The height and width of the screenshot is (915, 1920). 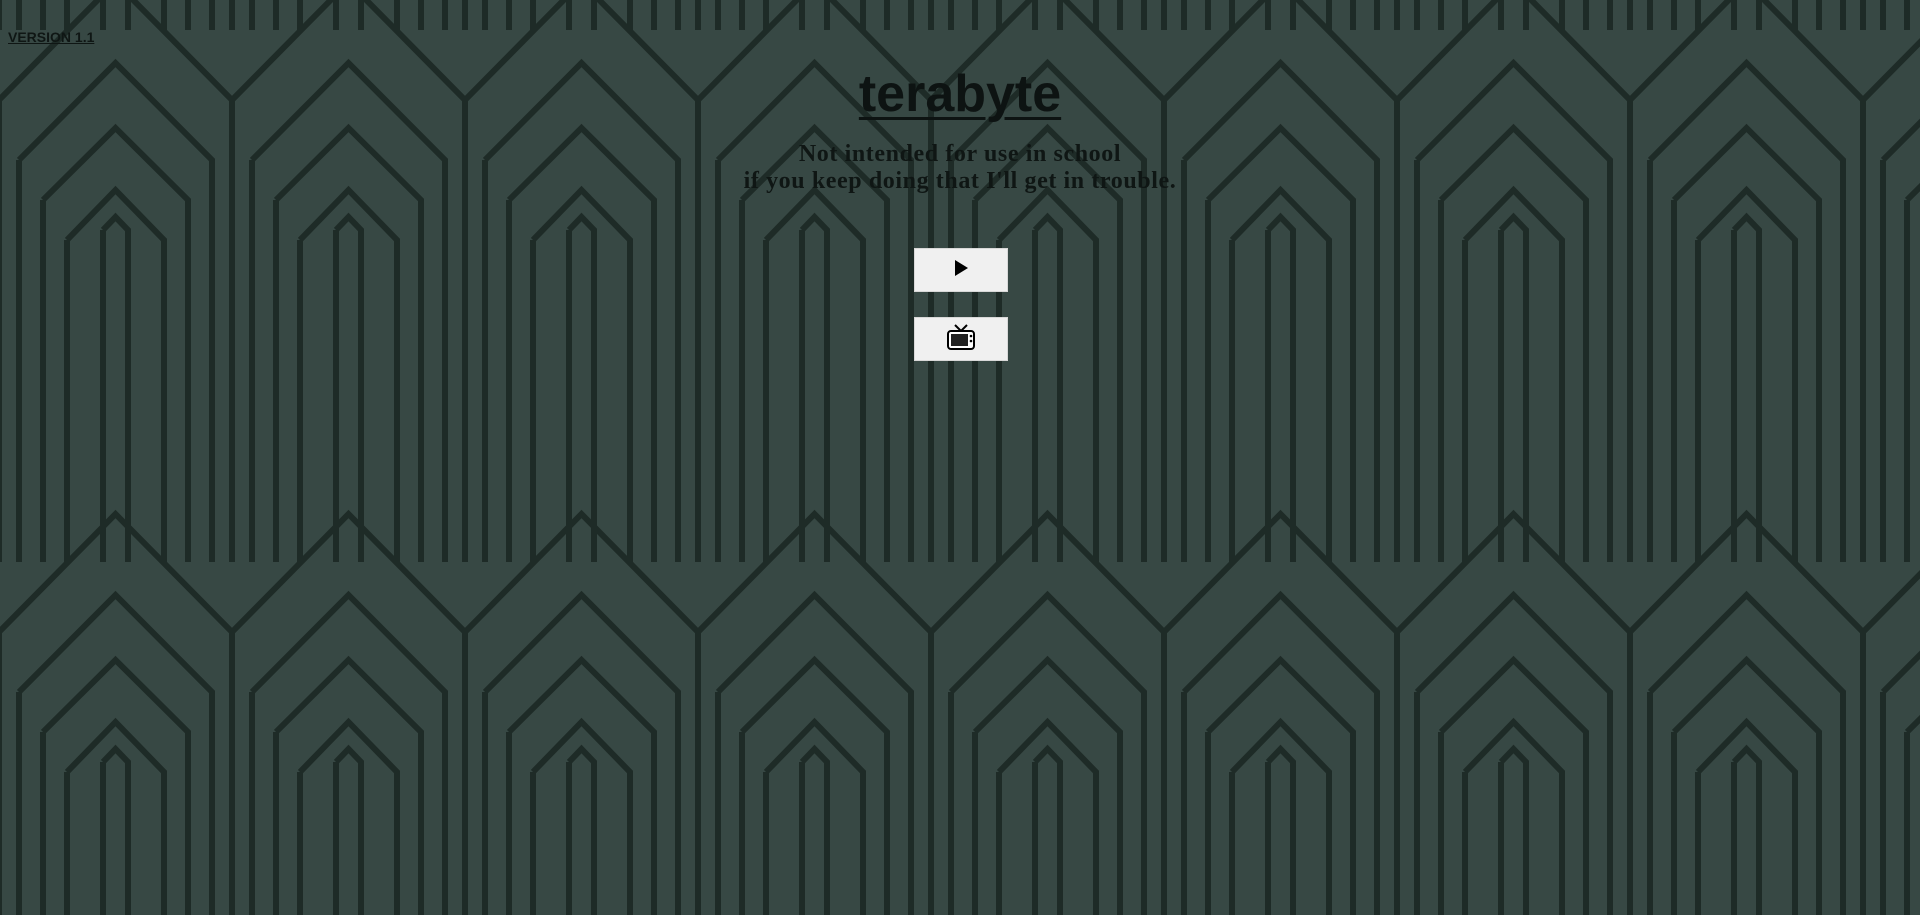 I want to click on play-button, so click(x=961, y=270).